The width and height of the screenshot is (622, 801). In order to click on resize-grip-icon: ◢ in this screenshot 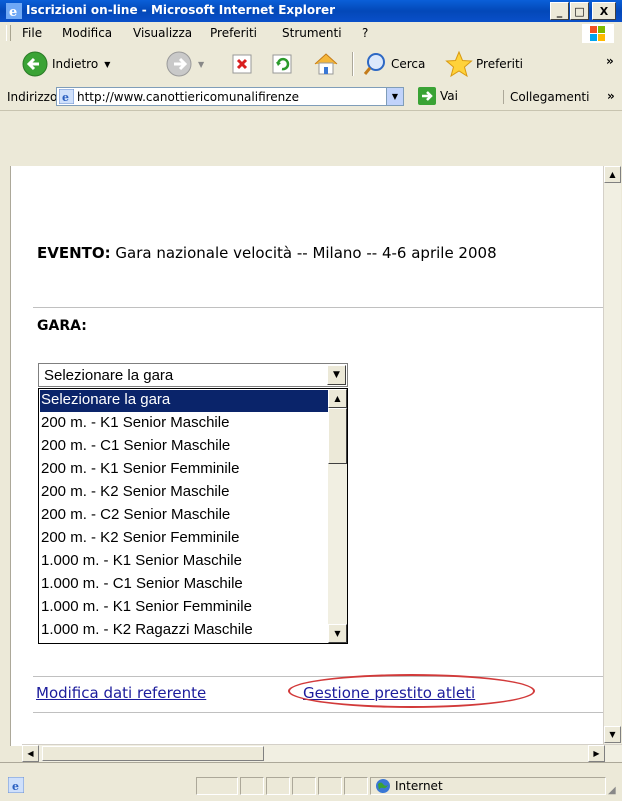, I will do `click(612, 790)`.